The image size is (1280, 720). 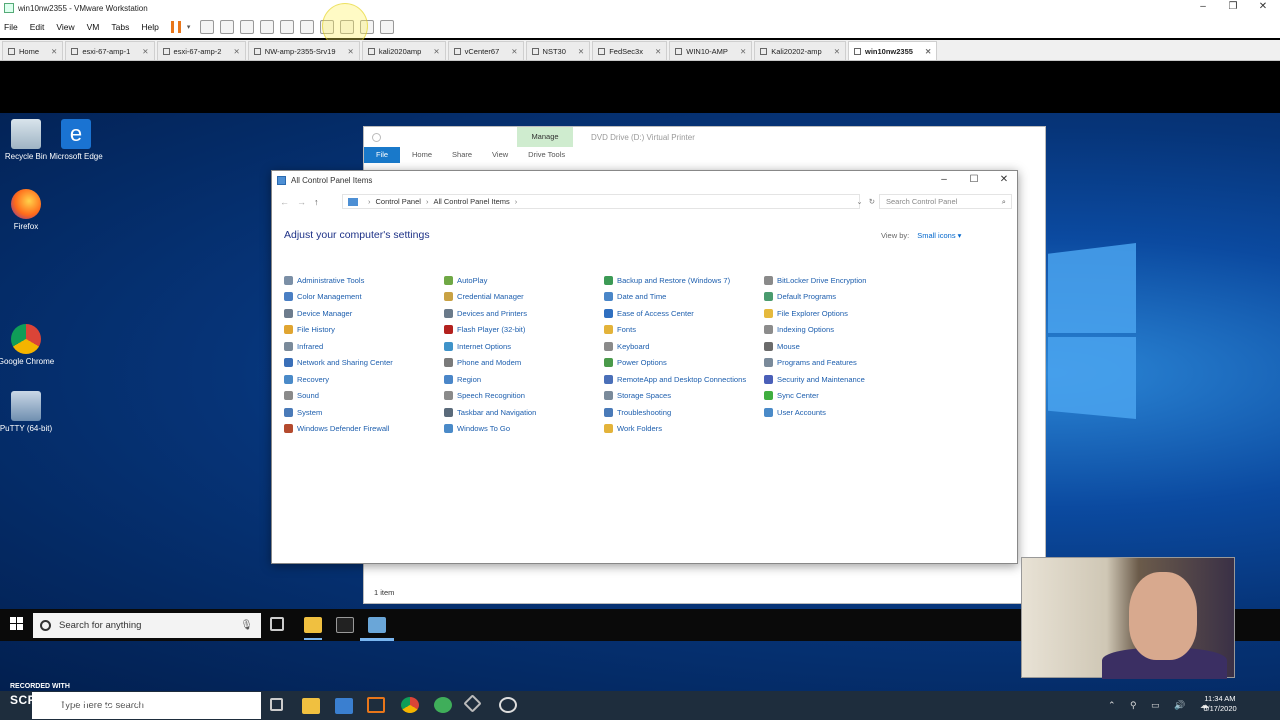 I want to click on thumbnail-bar-icon, so click(x=307, y=27).